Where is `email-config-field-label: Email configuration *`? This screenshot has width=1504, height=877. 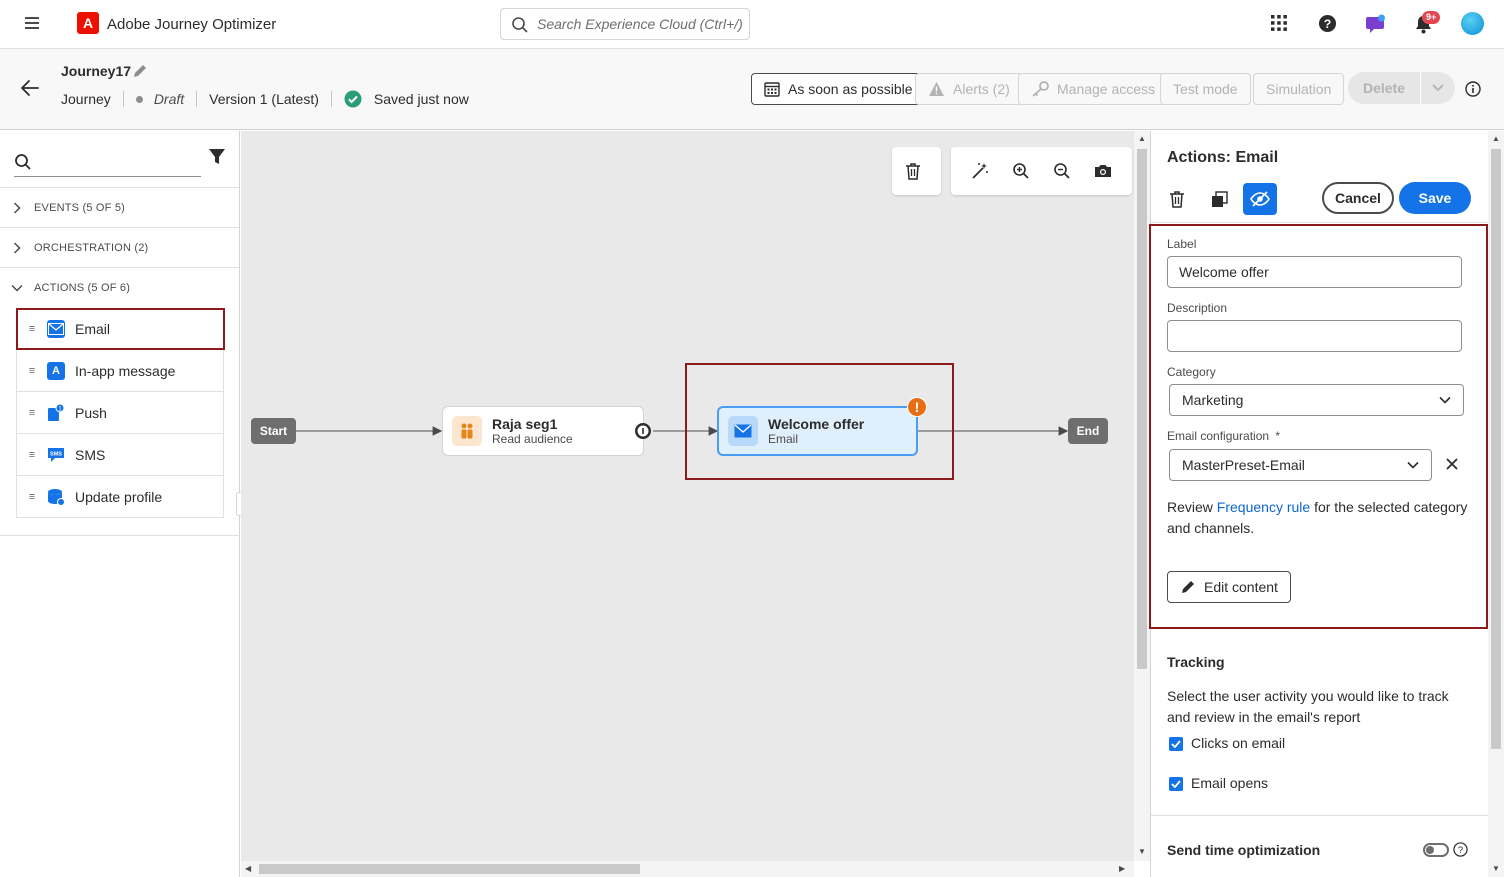
email-config-field-label: Email configuration * is located at coordinates (1223, 436).